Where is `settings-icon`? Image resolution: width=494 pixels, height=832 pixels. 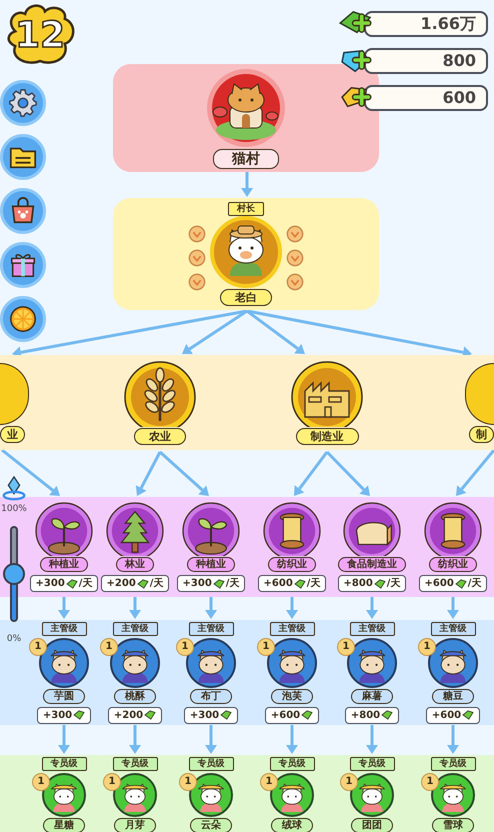
settings-icon is located at coordinates (23, 103).